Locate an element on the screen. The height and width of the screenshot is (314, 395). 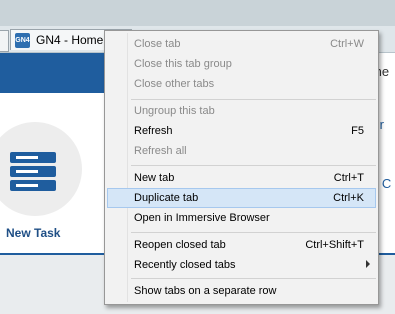
window-top-band is located at coordinates (197, 13).